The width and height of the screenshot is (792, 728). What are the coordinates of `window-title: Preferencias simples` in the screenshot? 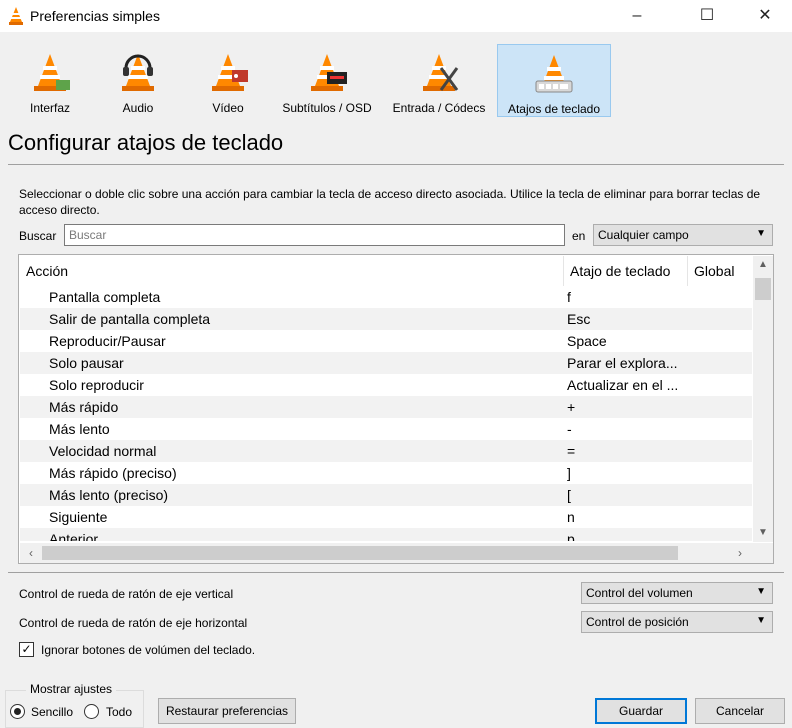 It's located at (95, 16).